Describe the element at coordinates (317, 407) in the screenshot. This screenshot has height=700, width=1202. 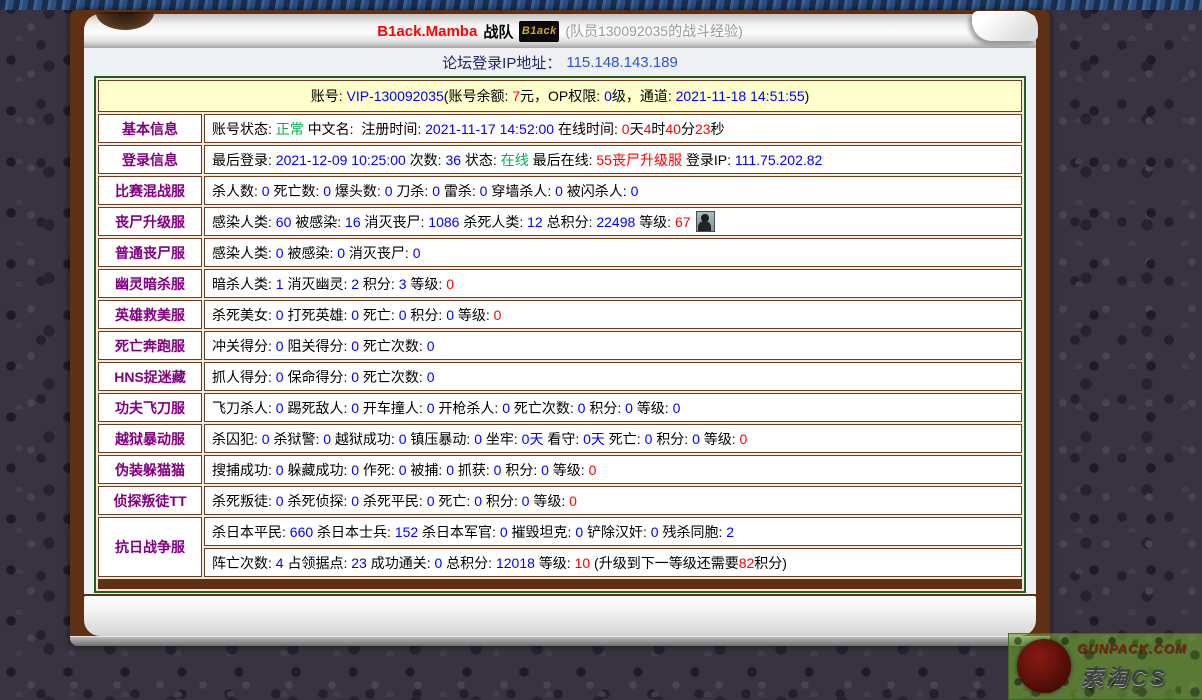
I see `stat-text: 踢死敌人:` at that location.